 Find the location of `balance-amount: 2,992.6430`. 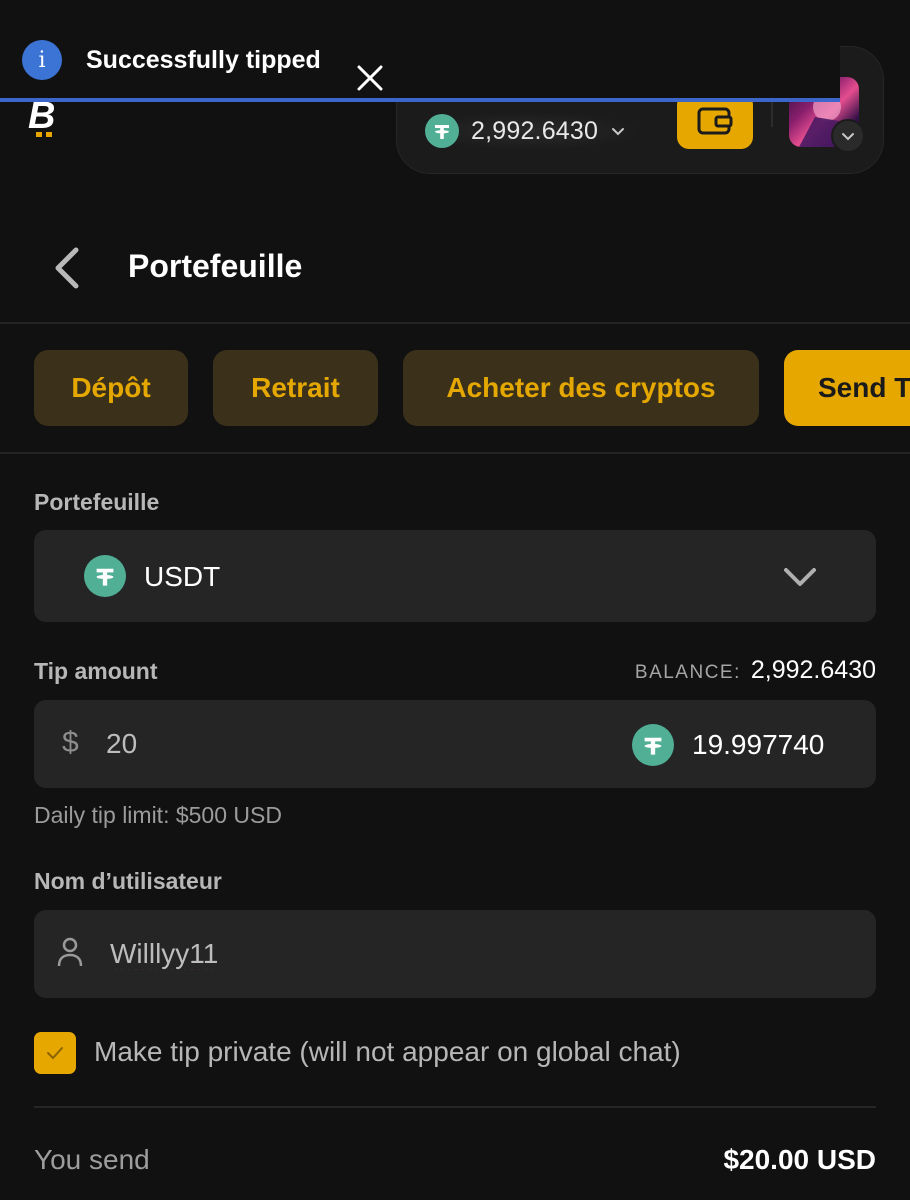

balance-amount: 2,992.6430 is located at coordinates (535, 130).